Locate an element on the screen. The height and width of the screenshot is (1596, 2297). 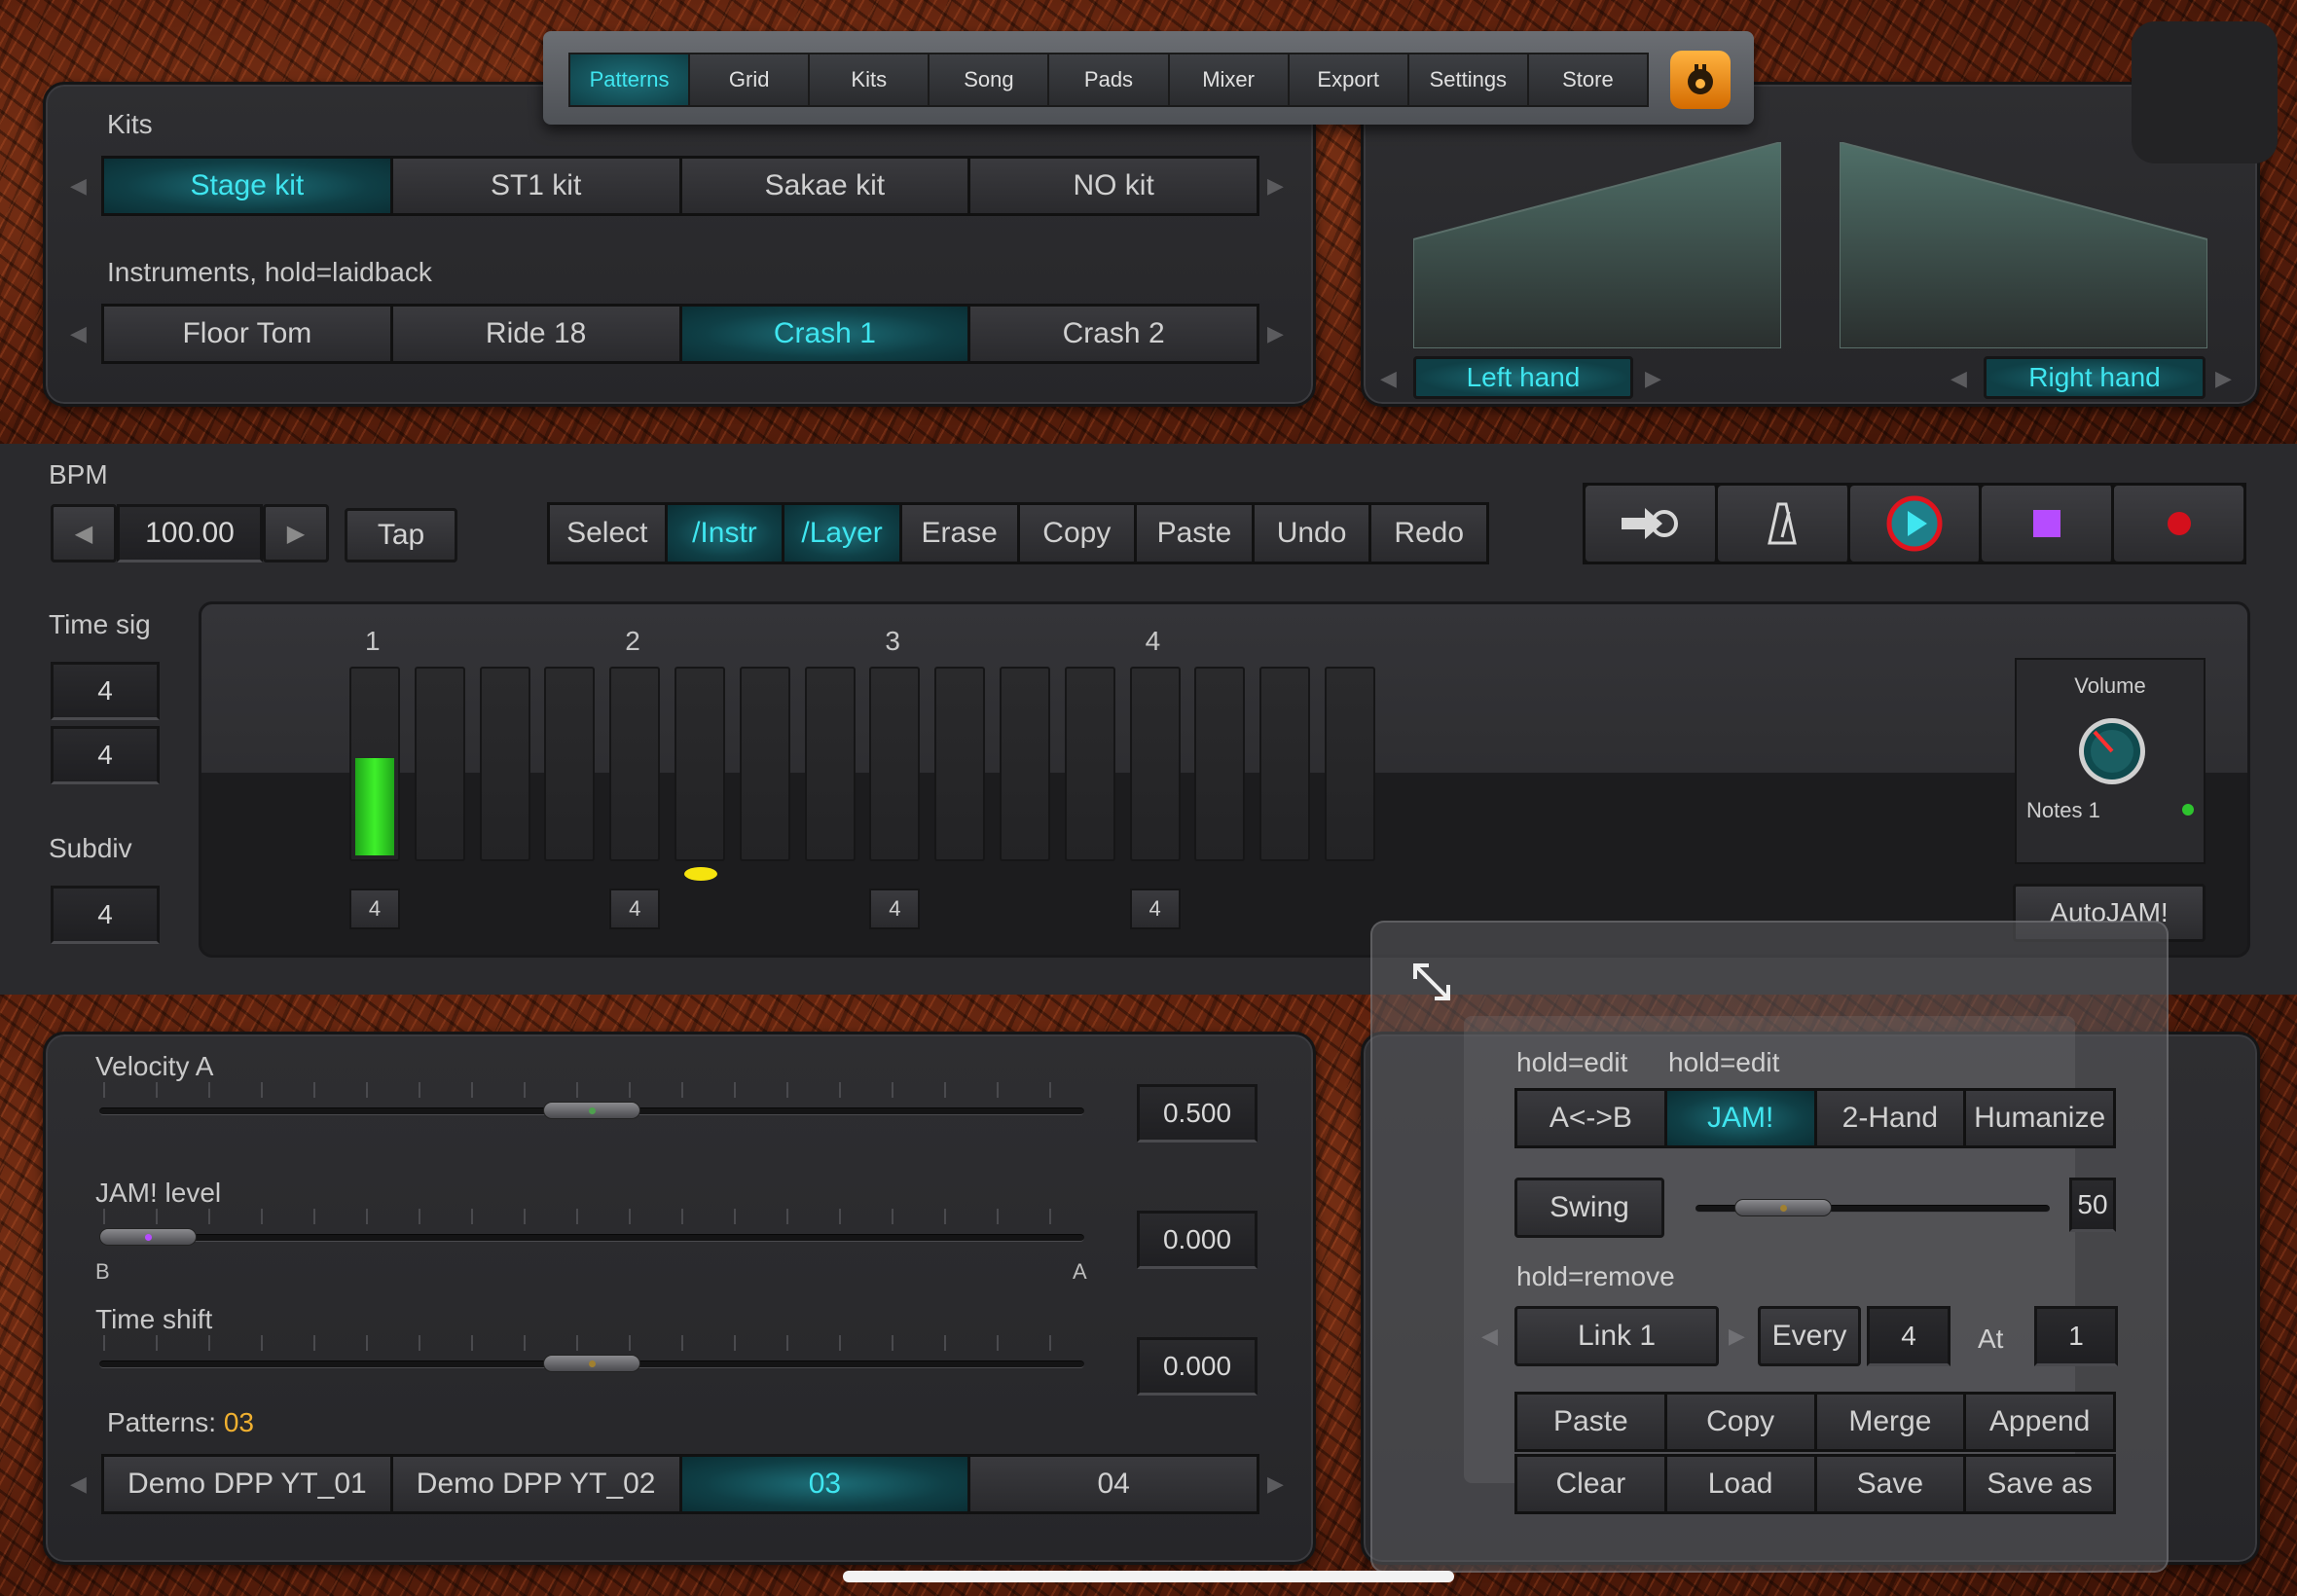
tab-settings: Settings is located at coordinates (1468, 80).